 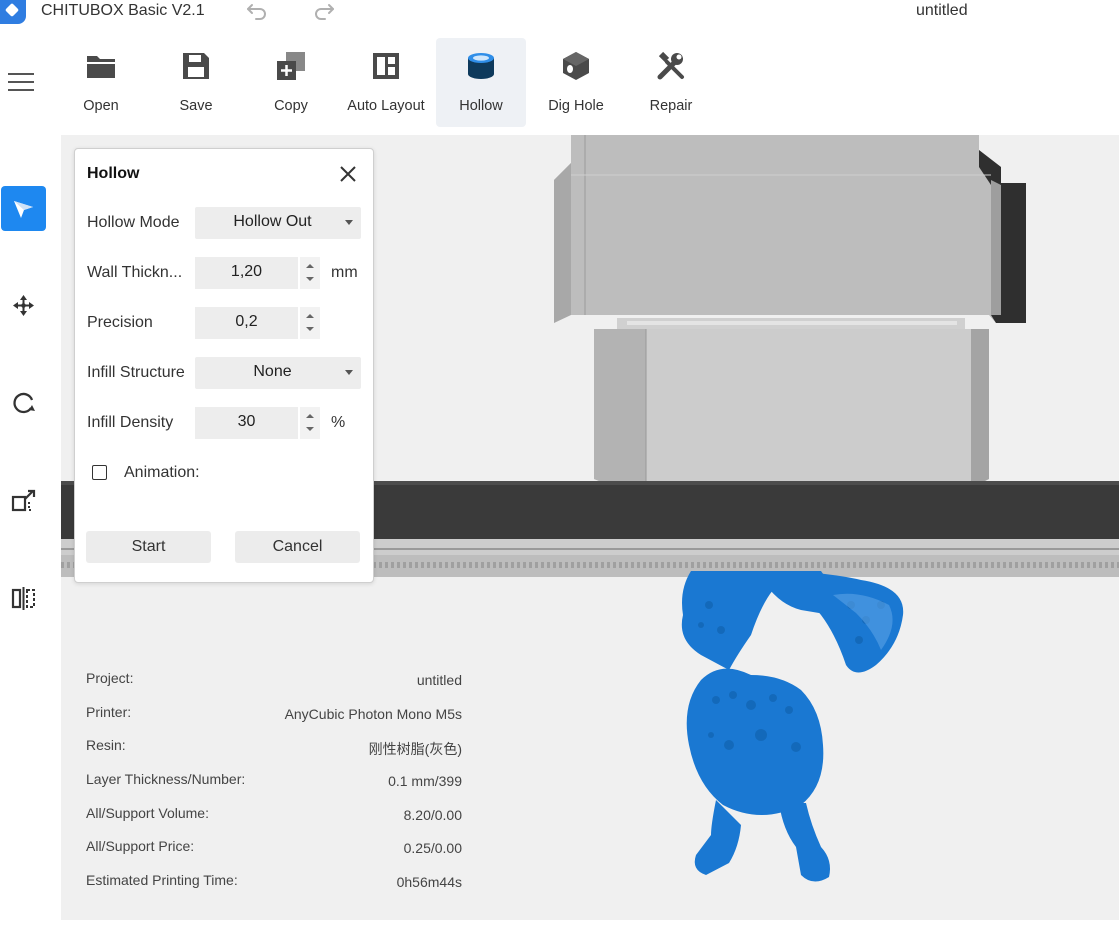 I want to click on hollow-cylinder-icon, so click(x=481, y=66).